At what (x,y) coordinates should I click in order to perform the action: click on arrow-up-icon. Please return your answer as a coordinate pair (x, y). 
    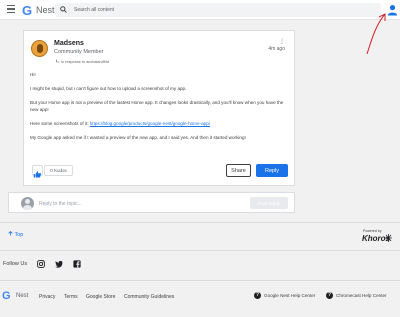
    Looking at the image, I should click on (10, 233).